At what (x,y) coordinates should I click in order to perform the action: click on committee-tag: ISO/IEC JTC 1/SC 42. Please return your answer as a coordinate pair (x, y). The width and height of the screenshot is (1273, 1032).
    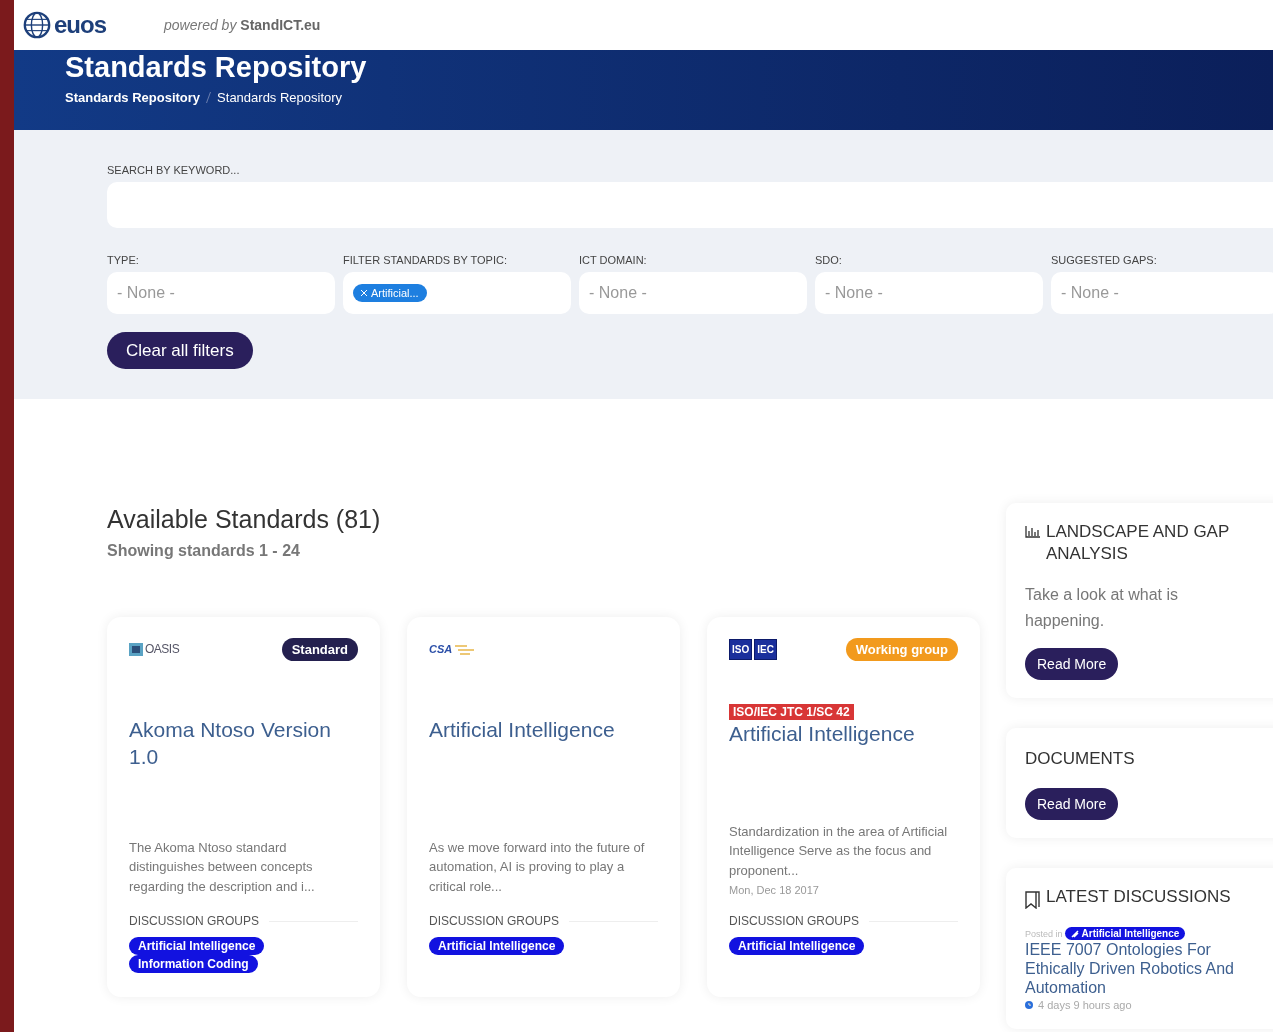
    Looking at the image, I should click on (791, 712).